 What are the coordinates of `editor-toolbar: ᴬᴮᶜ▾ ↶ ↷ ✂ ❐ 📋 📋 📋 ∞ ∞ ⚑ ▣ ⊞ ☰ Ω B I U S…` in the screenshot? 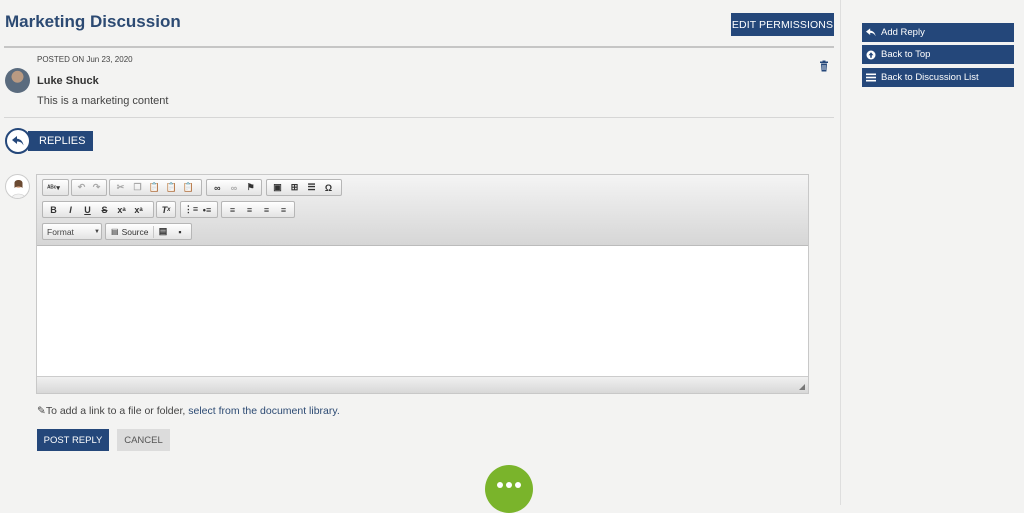 It's located at (422, 210).